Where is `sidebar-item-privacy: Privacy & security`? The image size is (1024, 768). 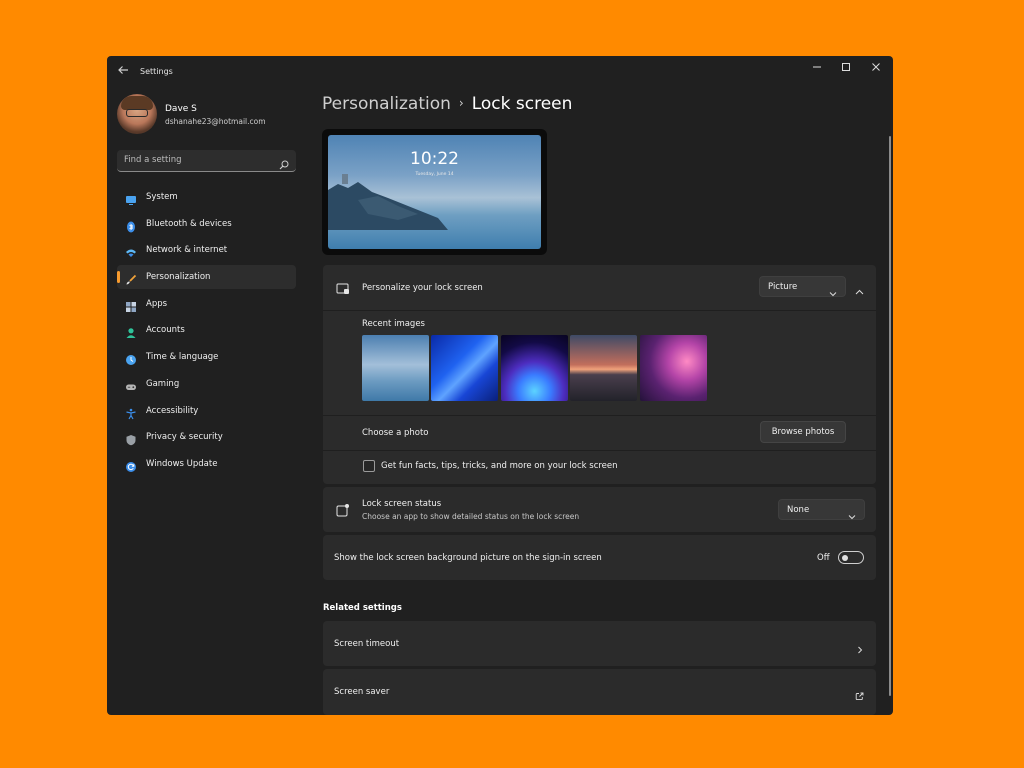
sidebar-item-privacy: Privacy & security is located at coordinates (206, 437).